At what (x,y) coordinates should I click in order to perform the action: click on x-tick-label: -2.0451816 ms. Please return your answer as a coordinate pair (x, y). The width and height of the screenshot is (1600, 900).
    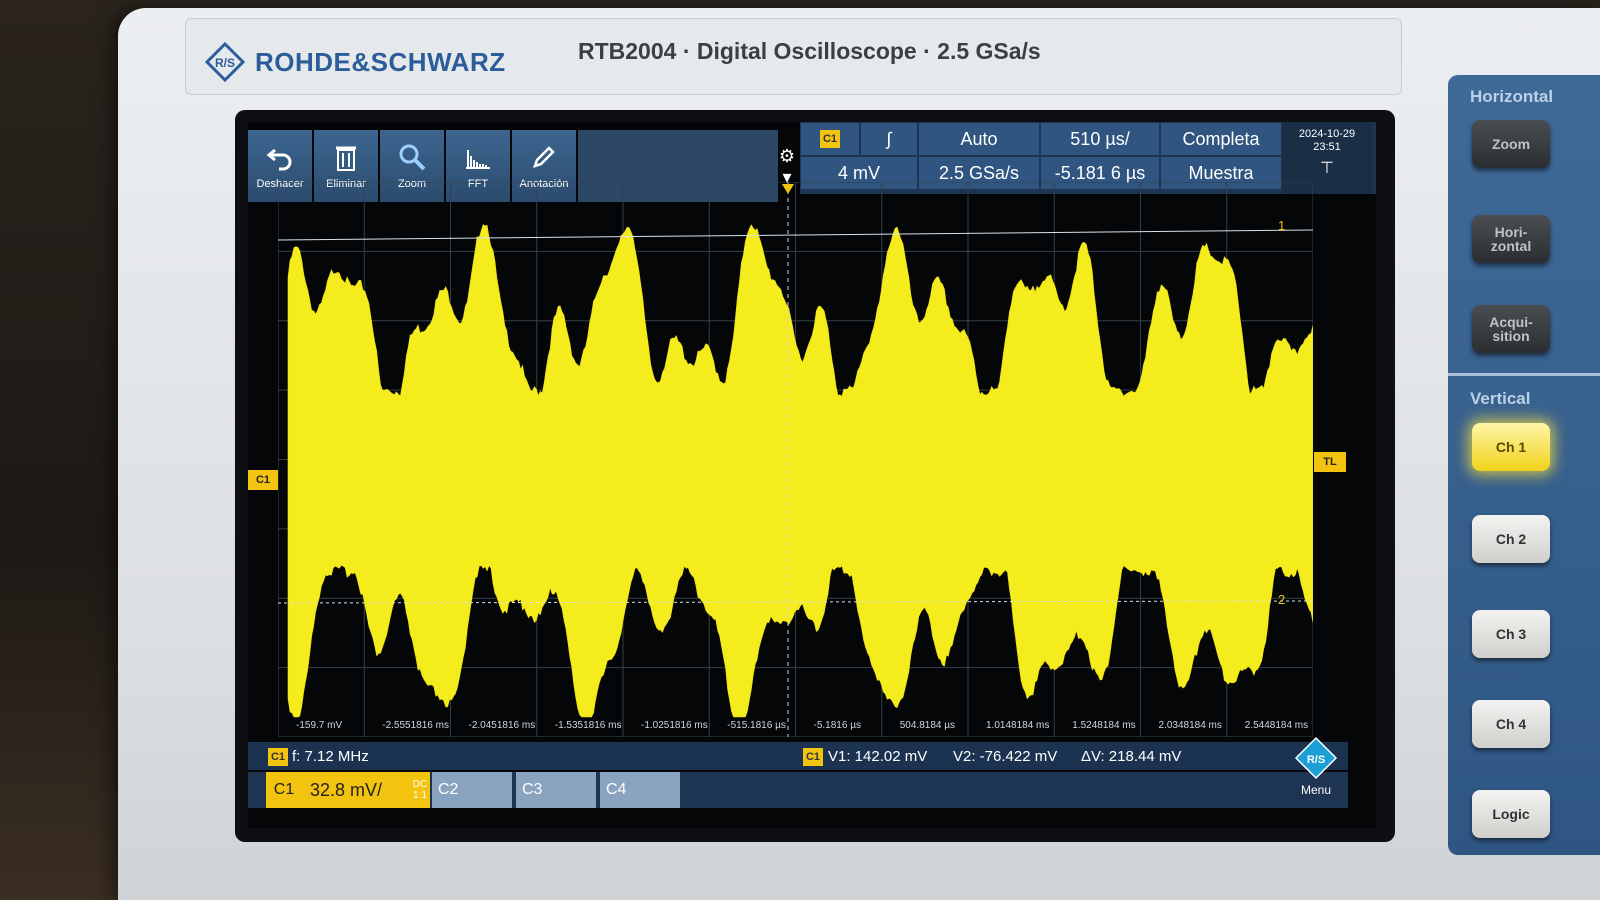
    Looking at the image, I should click on (502, 725).